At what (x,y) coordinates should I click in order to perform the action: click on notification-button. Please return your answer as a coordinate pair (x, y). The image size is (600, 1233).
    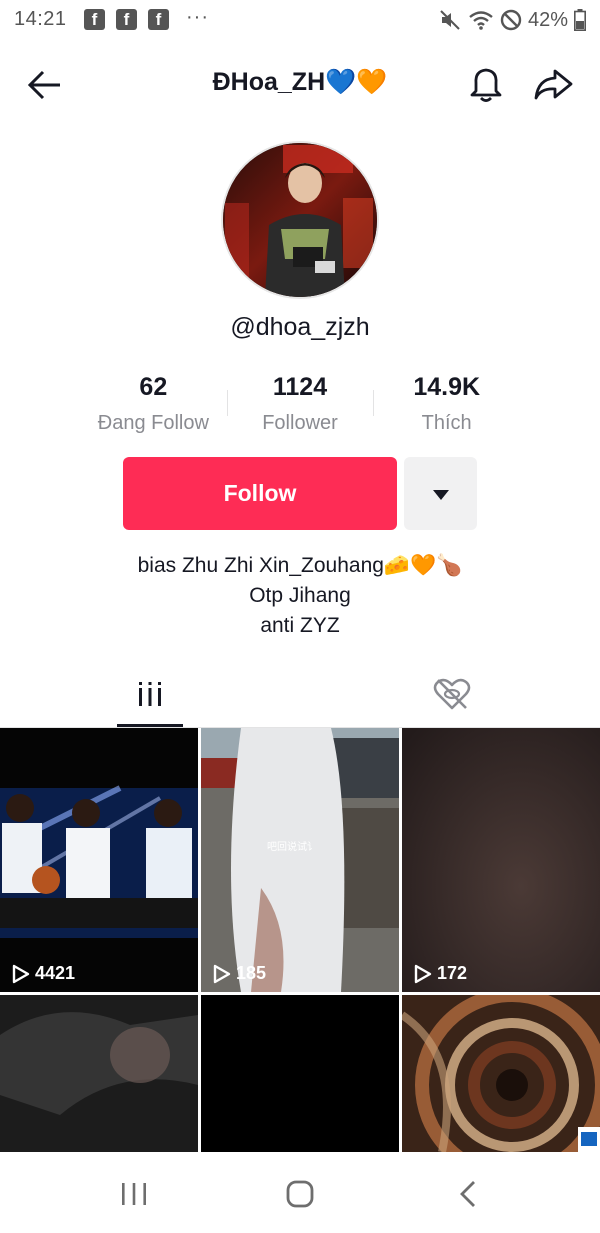
    Looking at the image, I should click on (486, 85).